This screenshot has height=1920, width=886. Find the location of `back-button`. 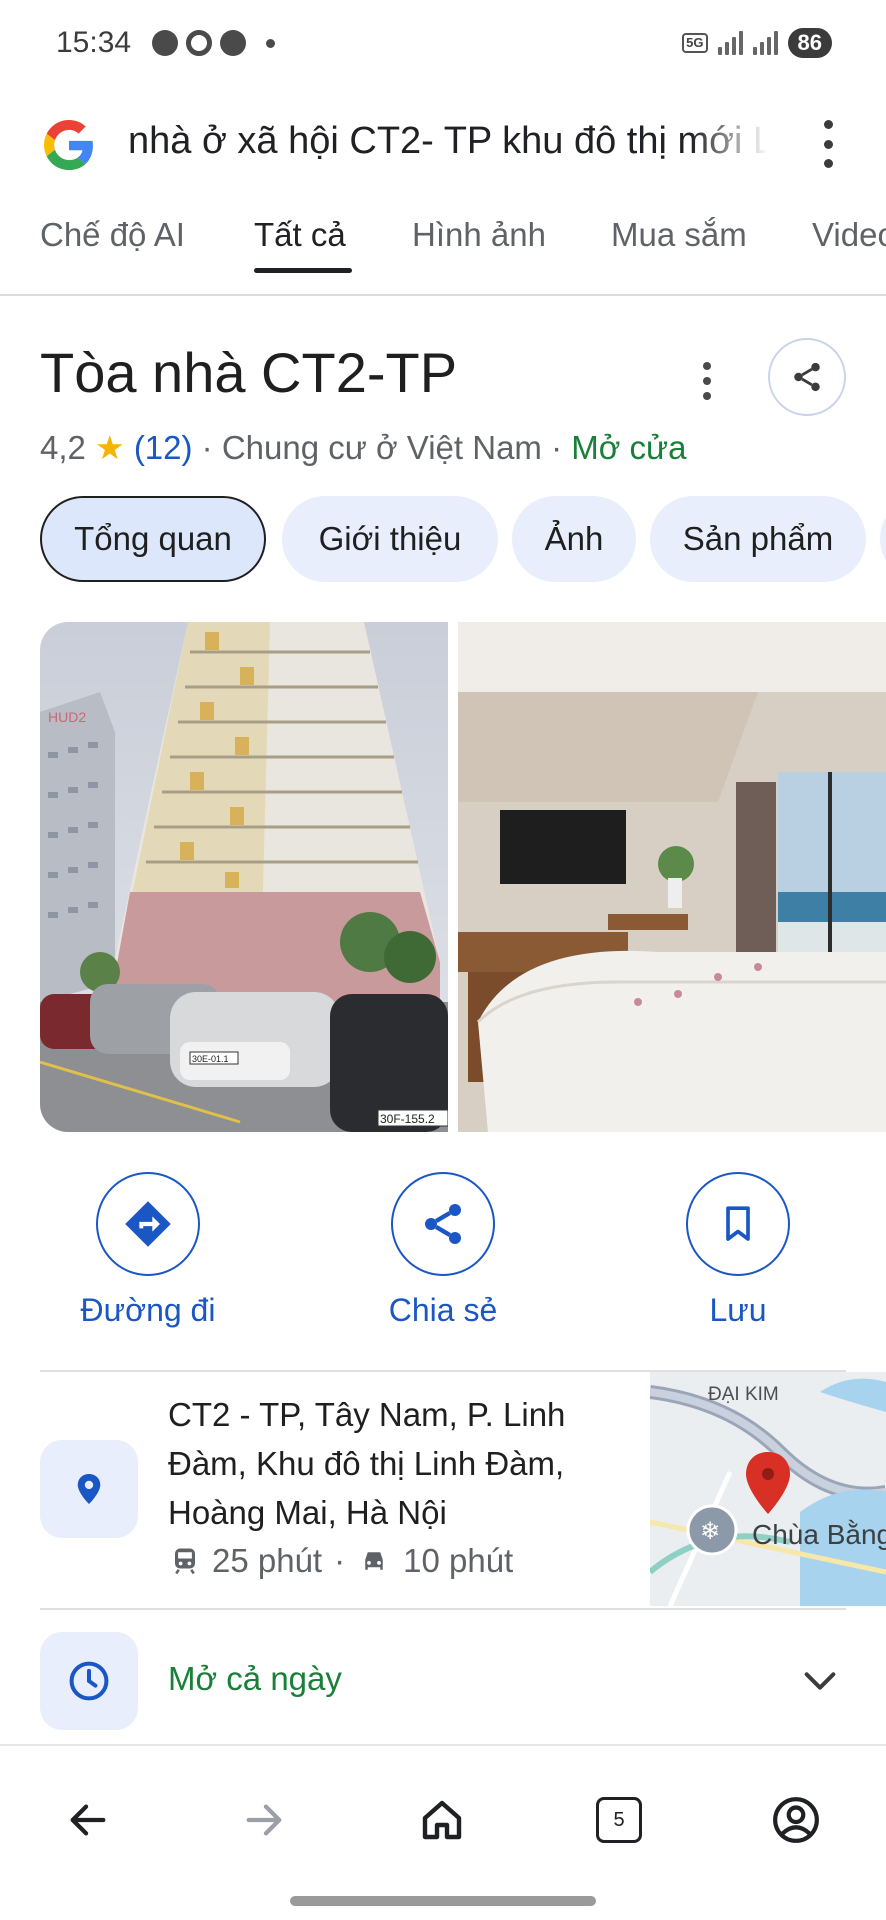

back-button is located at coordinates (88, 1820).